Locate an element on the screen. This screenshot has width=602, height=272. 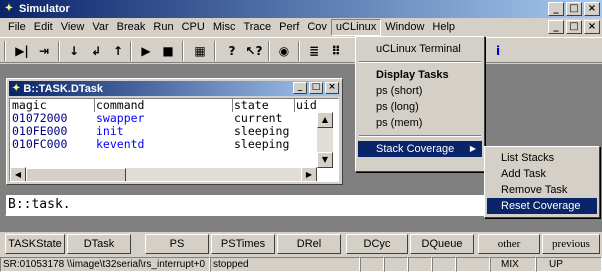
task-window-title: B::TASK.DTask is located at coordinates (63, 88).